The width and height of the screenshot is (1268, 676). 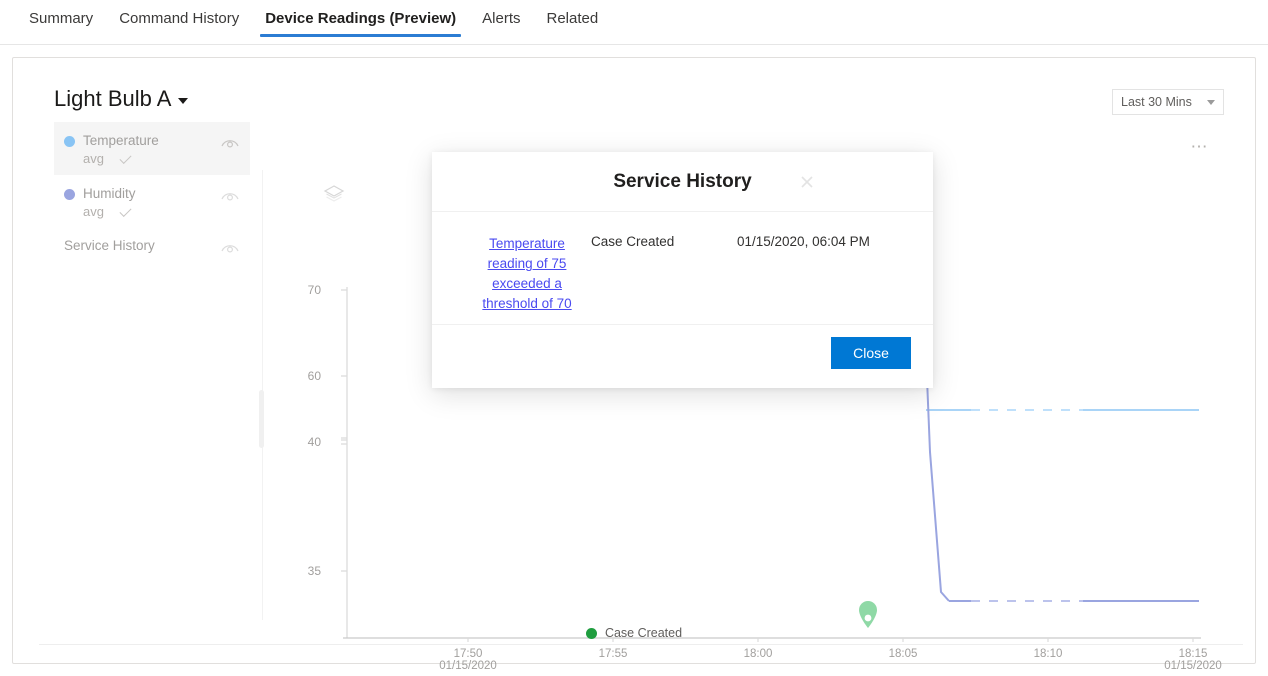 I want to click on case-created-legend-label: Case Created, so click(x=643, y=633).